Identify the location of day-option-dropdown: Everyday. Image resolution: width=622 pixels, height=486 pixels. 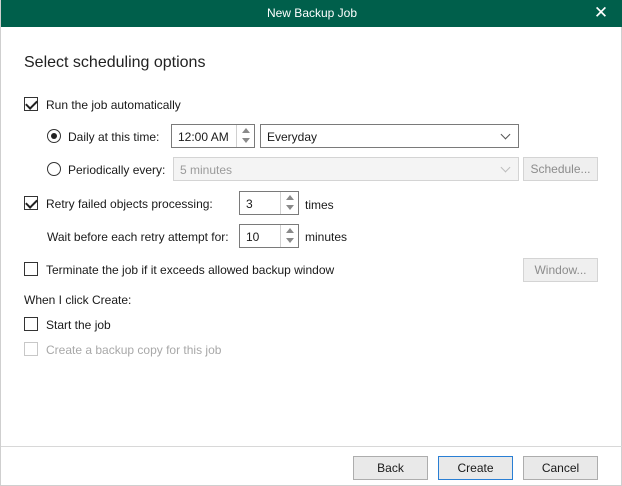
(389, 136).